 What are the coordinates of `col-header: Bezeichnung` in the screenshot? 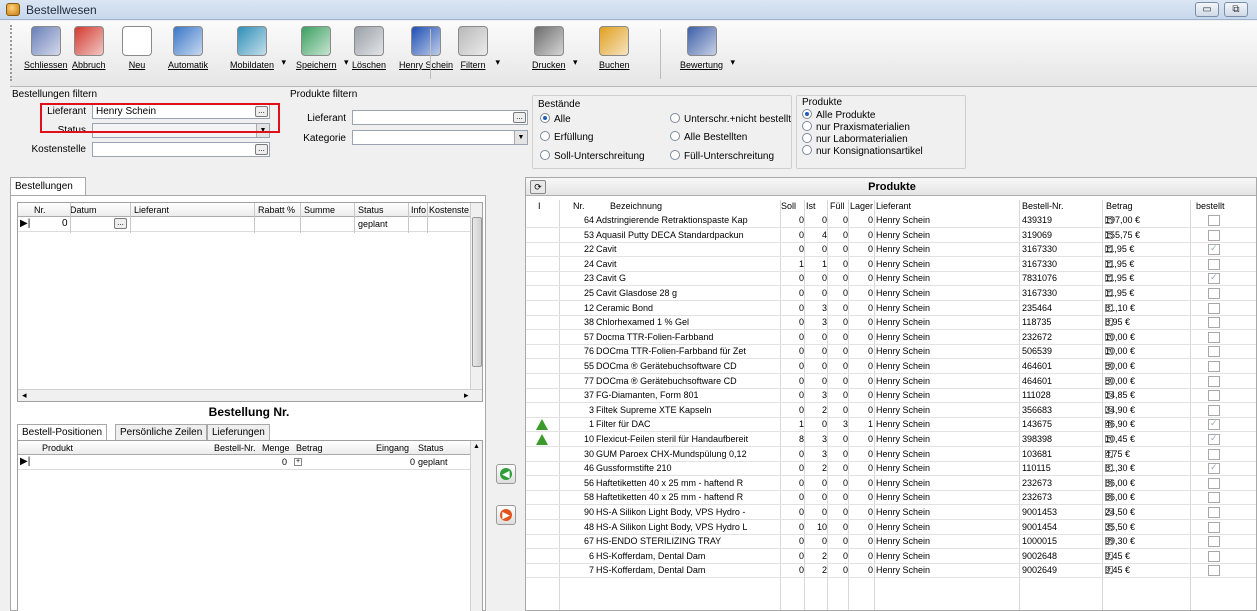 It's located at (636, 206).